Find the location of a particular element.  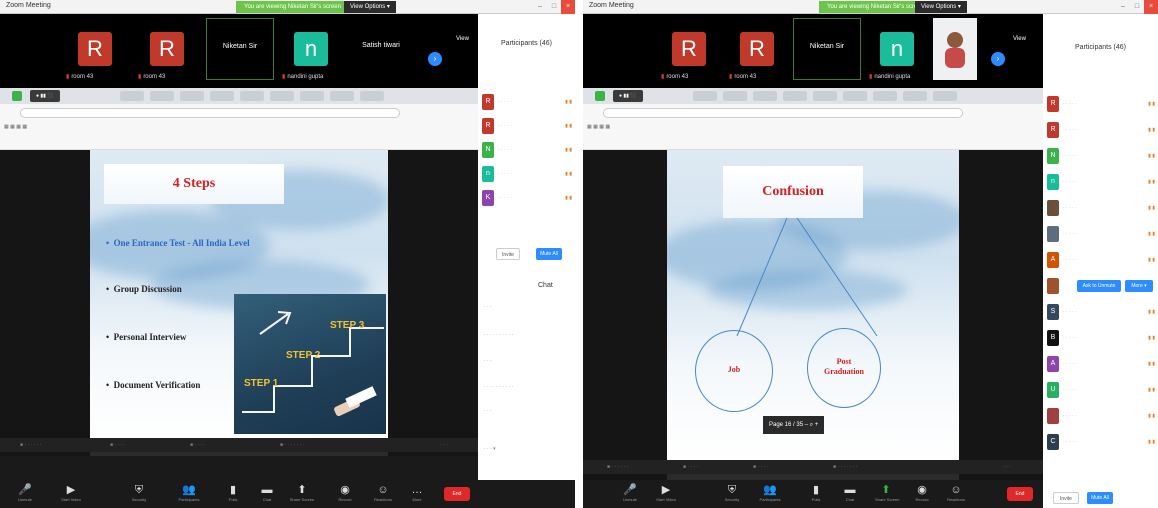

browser-tabs is located at coordinates (813, 96).